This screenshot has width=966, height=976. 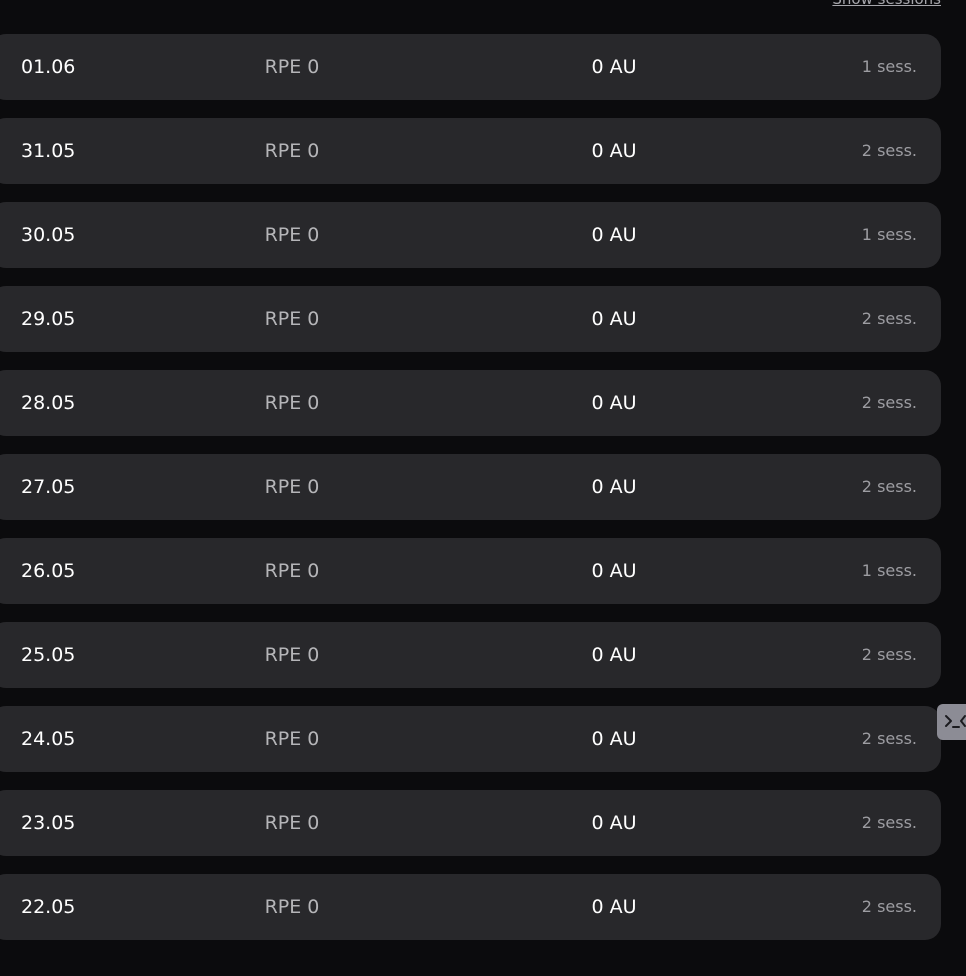 What do you see at coordinates (470, 403) in the screenshot?
I see `day-row: 28.05 RPE 0 0 AU 2 sess.` at bounding box center [470, 403].